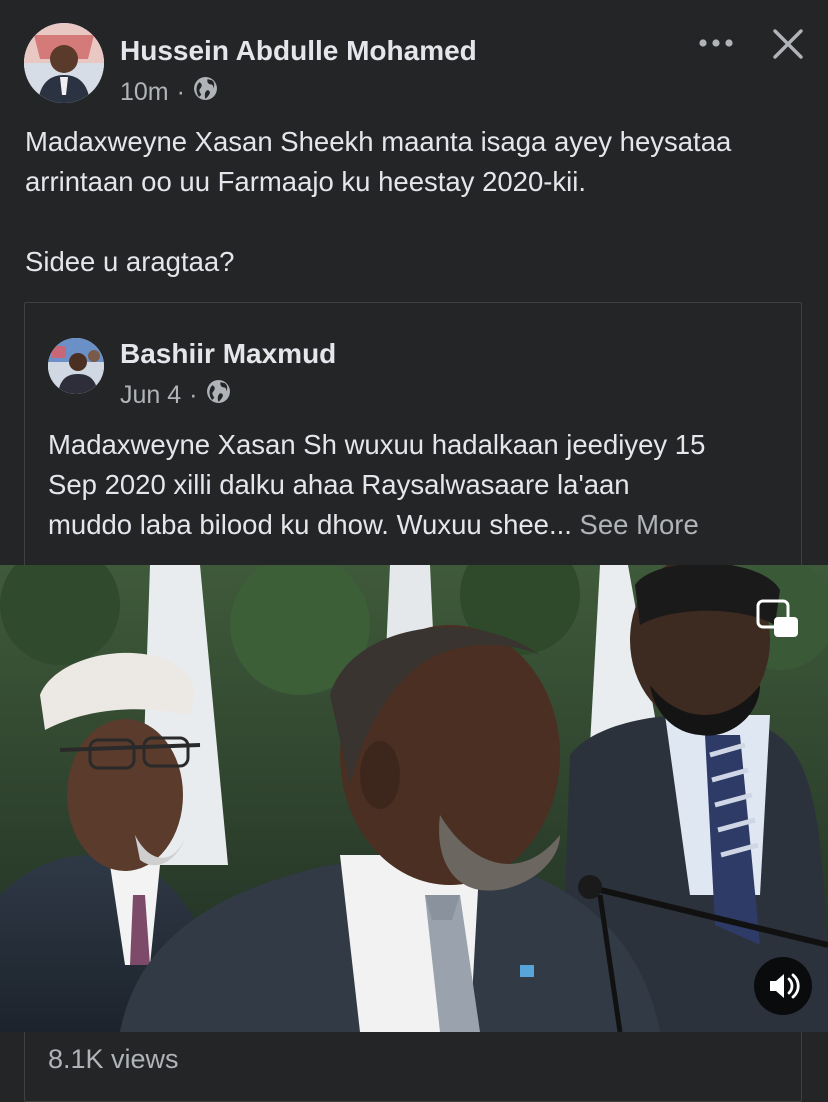  Describe the element at coordinates (76, 366) in the screenshot. I see `shared-author-avatar` at that location.